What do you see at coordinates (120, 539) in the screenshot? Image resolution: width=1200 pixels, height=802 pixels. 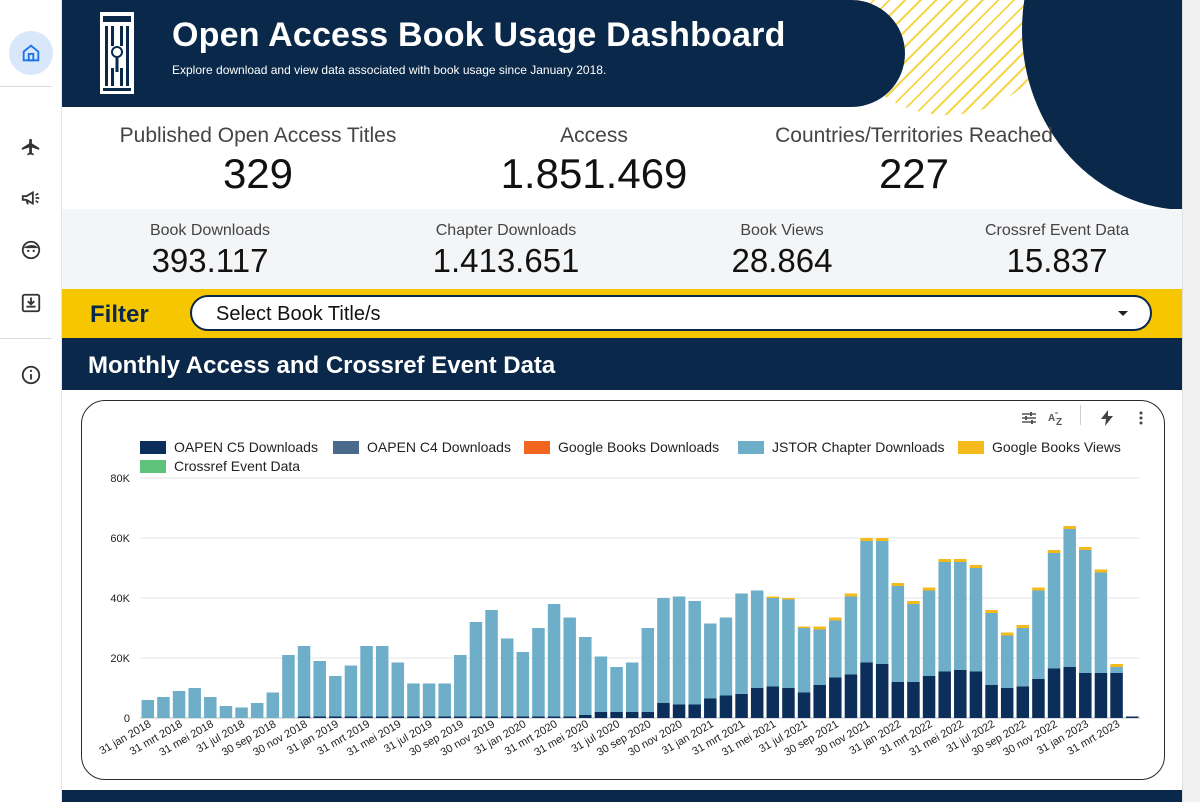 I see `y-tick-label: 60K` at bounding box center [120, 539].